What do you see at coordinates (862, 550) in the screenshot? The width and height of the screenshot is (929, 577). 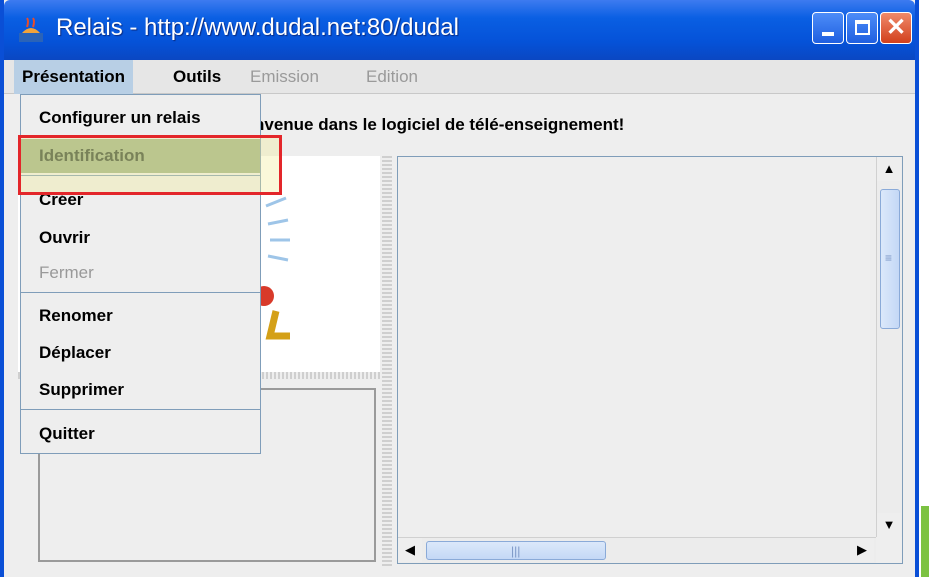 I see `scroll-right-arrow-icon: ▶` at bounding box center [862, 550].